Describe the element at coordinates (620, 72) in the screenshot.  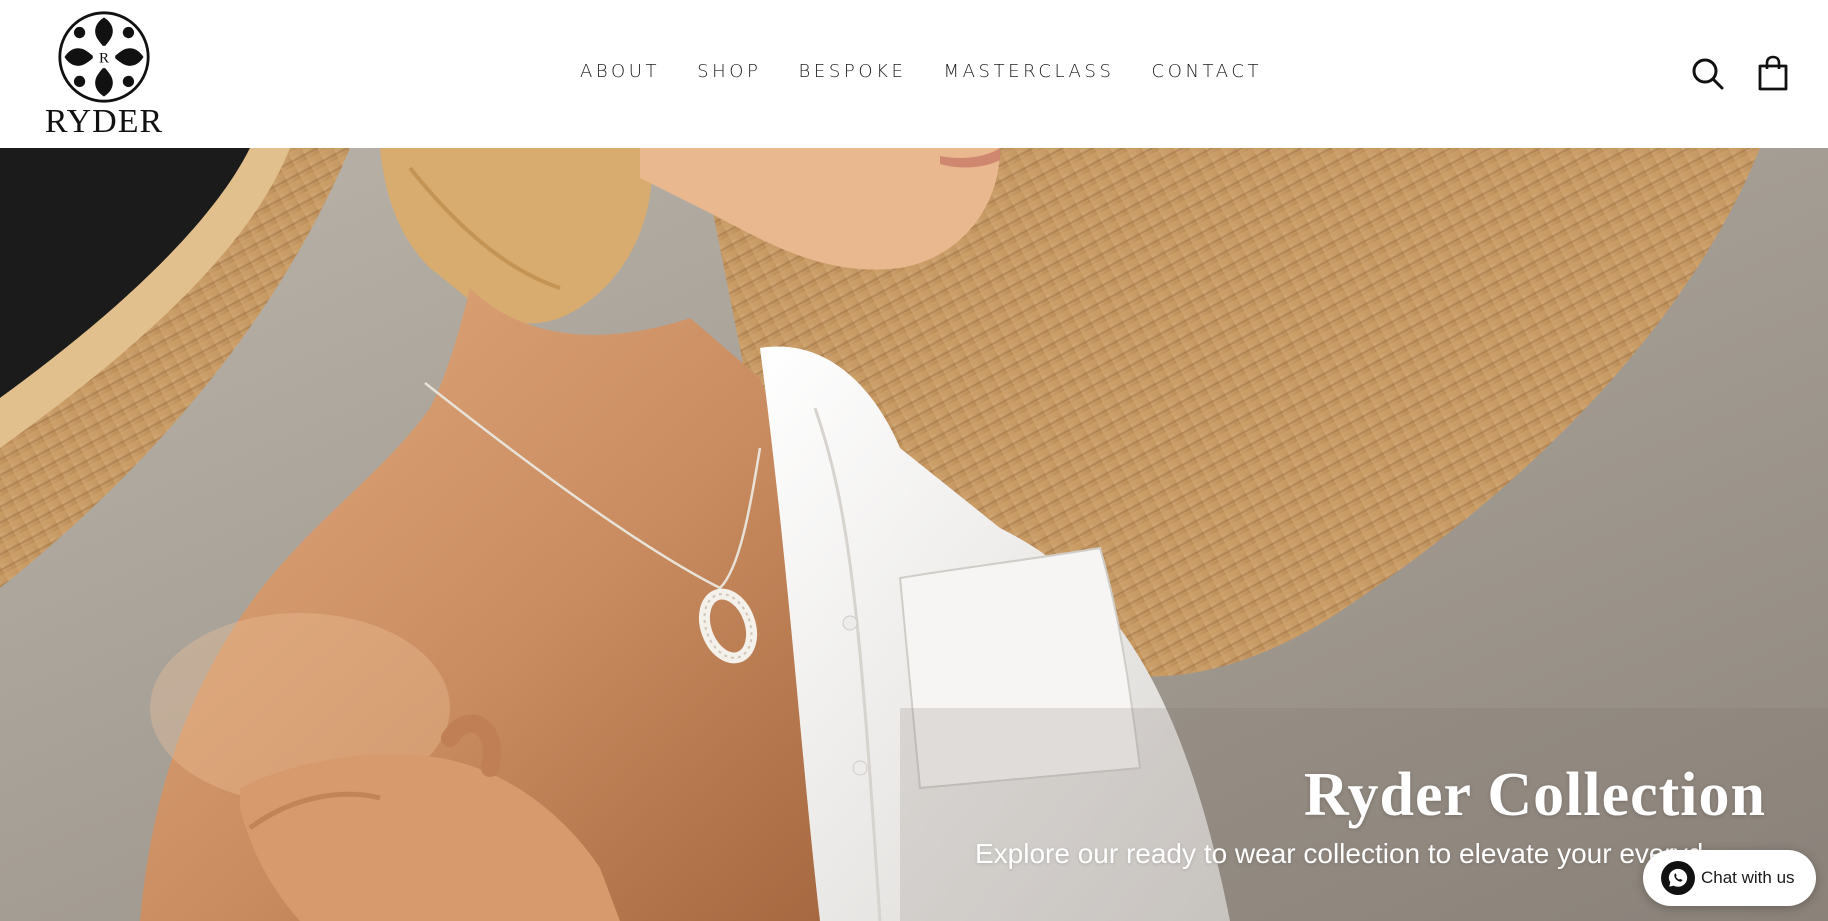
I see `nav-about: ABOUT` at that location.